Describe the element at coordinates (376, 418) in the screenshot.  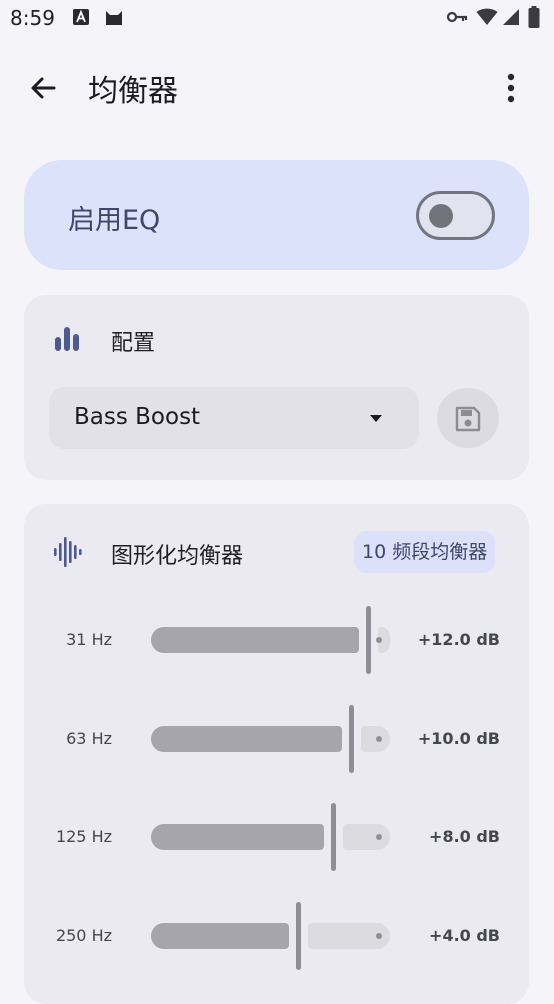
I see `dropdown-arrow-icon` at that location.